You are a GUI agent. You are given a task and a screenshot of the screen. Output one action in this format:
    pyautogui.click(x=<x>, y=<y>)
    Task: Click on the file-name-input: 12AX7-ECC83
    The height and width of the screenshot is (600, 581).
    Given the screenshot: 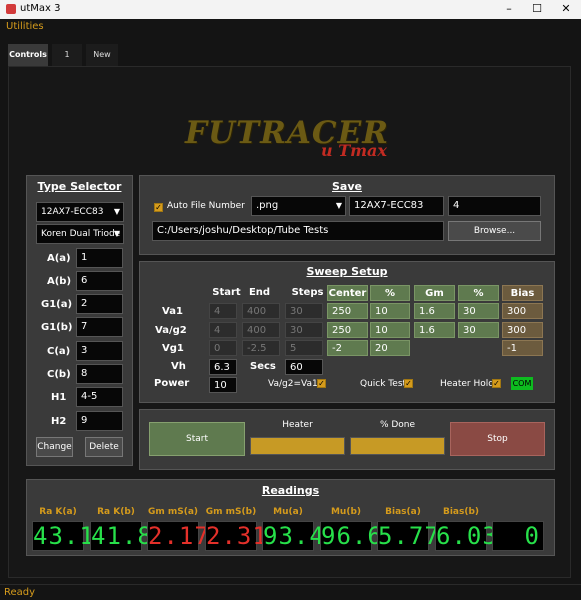 What is the action you would take?
    pyautogui.click(x=396, y=206)
    